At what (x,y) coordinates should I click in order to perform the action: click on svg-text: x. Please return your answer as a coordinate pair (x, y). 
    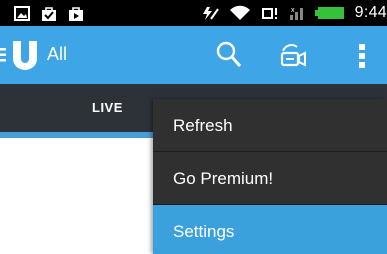
    Looking at the image, I should click on (293, 10).